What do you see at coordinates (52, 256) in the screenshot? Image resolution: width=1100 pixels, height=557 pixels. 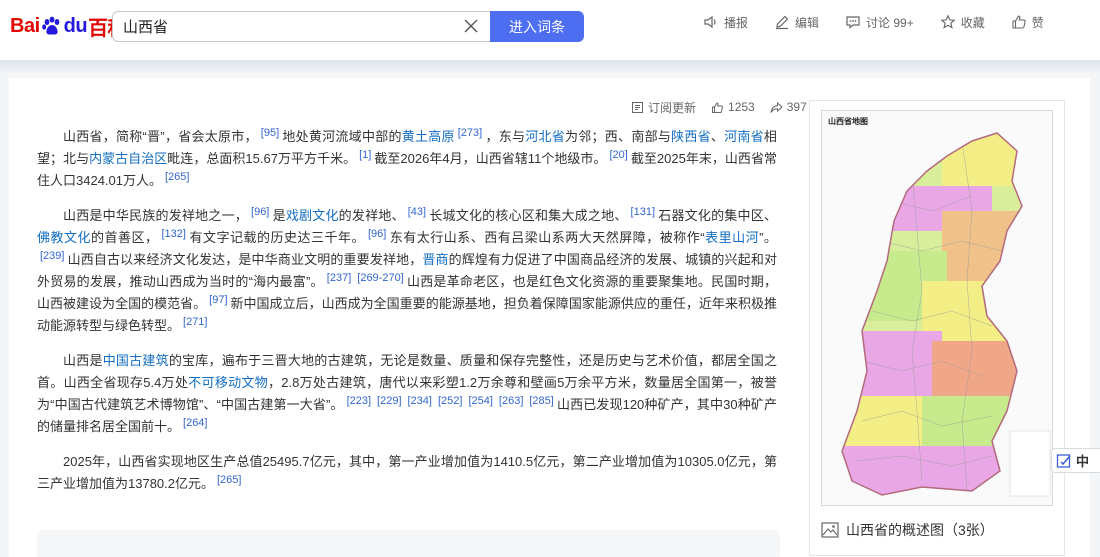 I see `citation-ref: [239]` at bounding box center [52, 256].